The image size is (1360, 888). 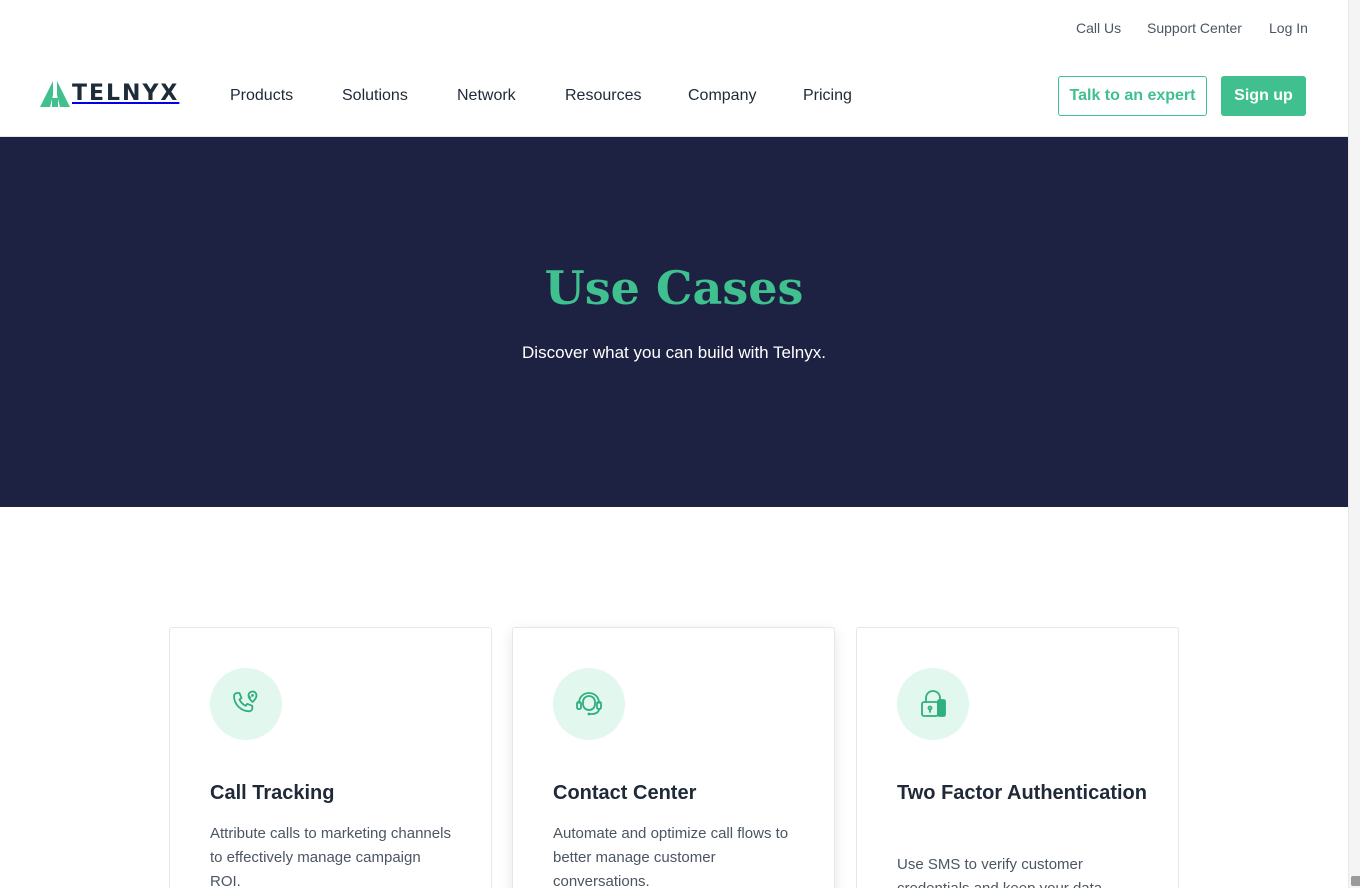 I want to click on headset-agent-icon, so click(x=589, y=704).